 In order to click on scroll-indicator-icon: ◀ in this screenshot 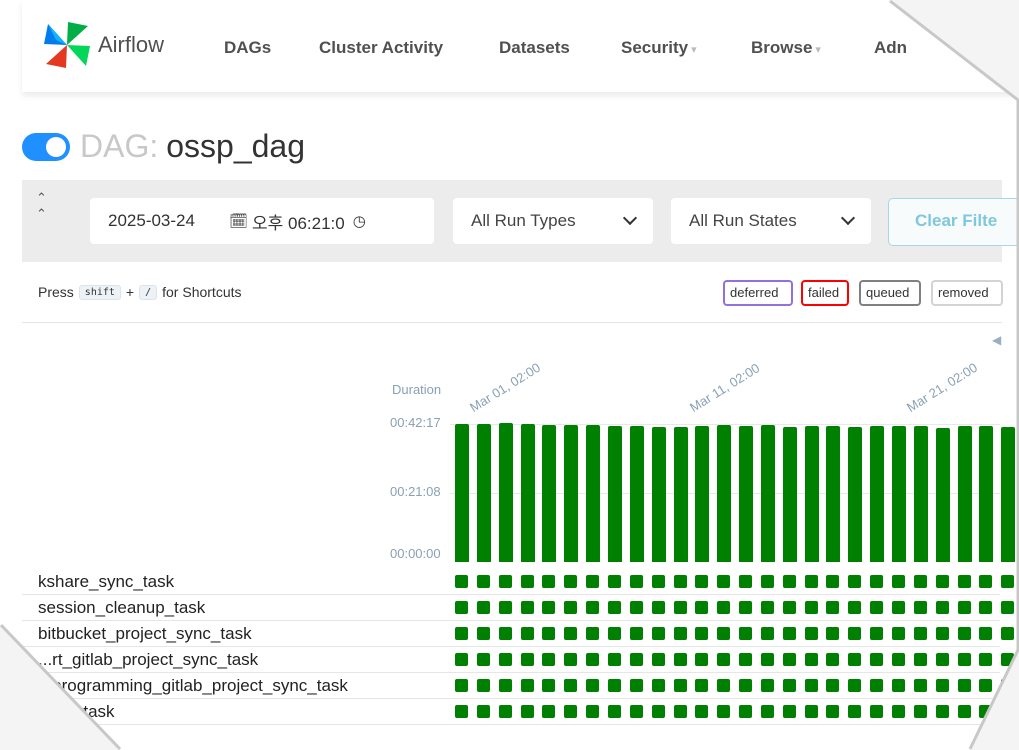, I will do `click(996, 340)`.